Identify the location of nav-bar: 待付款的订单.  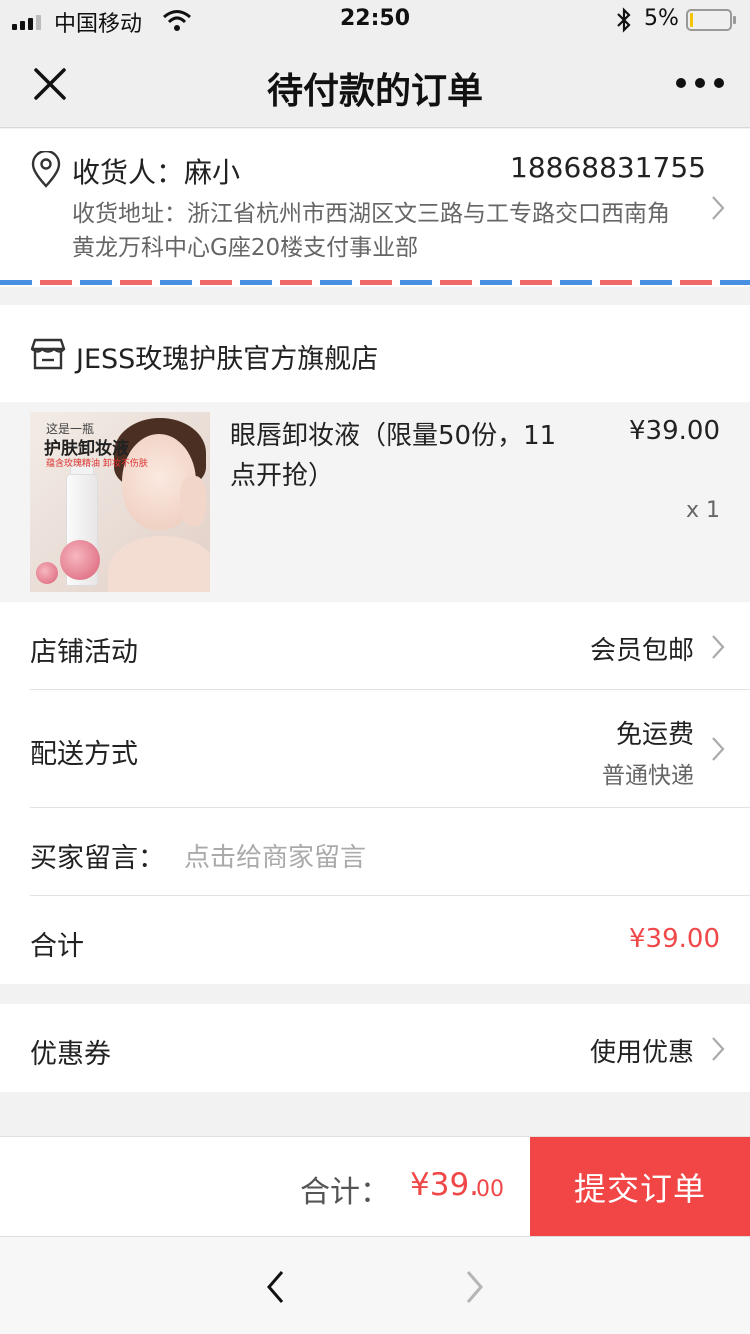
(375, 84).